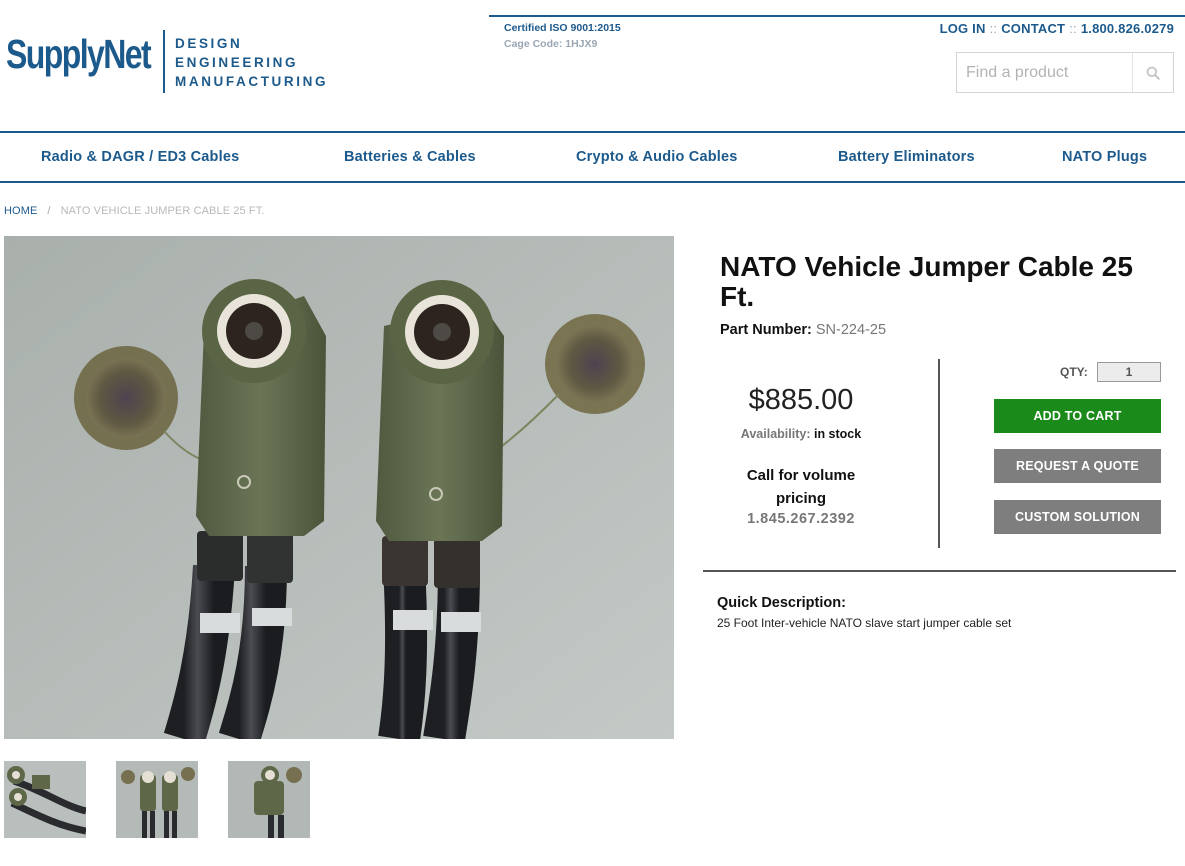 This screenshot has height=866, width=1185. What do you see at coordinates (164, 61) in the screenshot?
I see `logo-divider` at bounding box center [164, 61].